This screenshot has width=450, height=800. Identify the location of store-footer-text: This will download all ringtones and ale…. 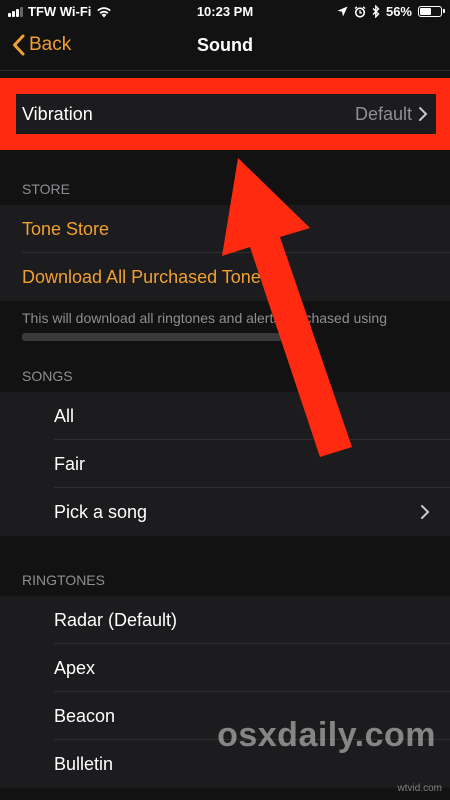
(227, 327).